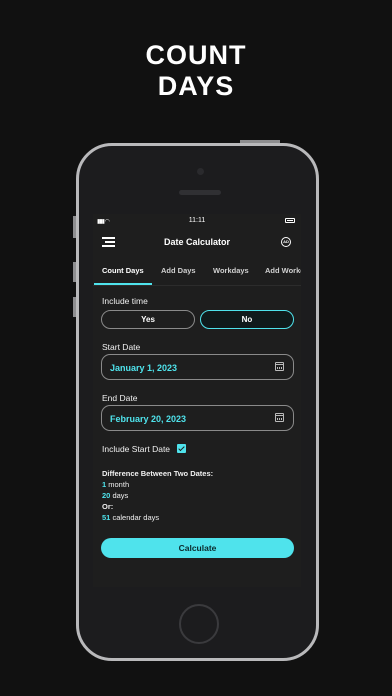  What do you see at coordinates (247, 319) in the screenshot?
I see `include-time-no-button: No` at bounding box center [247, 319].